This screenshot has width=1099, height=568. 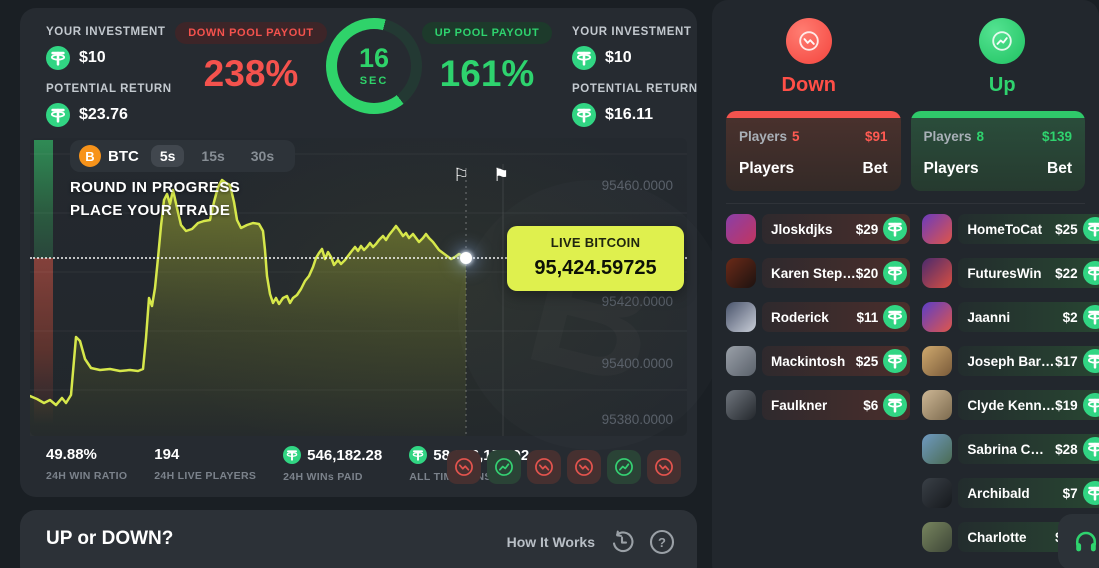 What do you see at coordinates (358, 539) in the screenshot?
I see `up-or-down-bar: UP or DOWN? How It Works ?` at bounding box center [358, 539].